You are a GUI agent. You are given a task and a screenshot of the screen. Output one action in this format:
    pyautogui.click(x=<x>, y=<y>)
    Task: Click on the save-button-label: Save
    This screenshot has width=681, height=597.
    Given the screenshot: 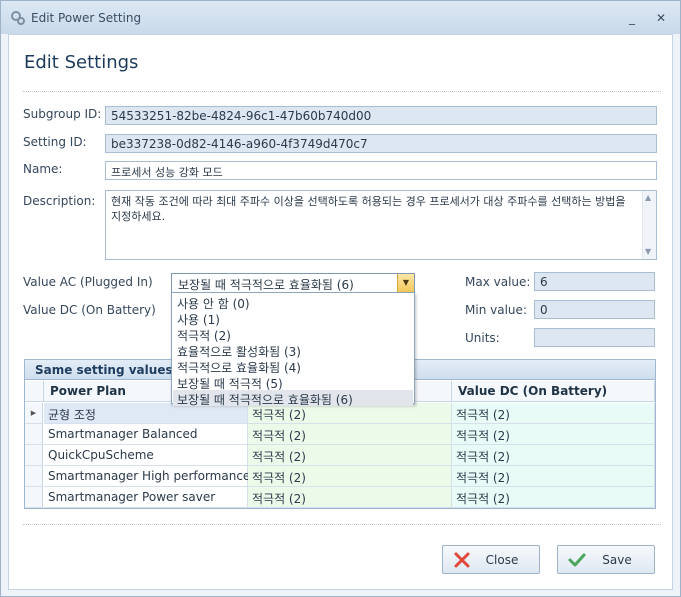 What is the action you would take?
    pyautogui.click(x=617, y=560)
    